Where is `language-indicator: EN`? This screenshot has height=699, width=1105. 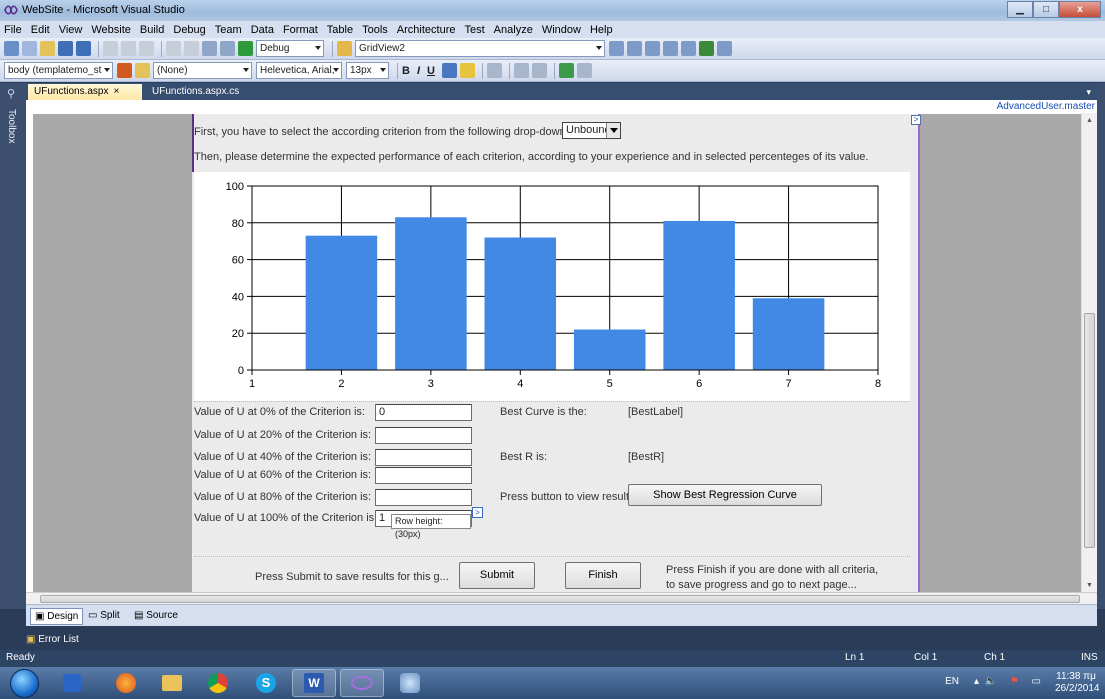 language-indicator: EN is located at coordinates (952, 681).